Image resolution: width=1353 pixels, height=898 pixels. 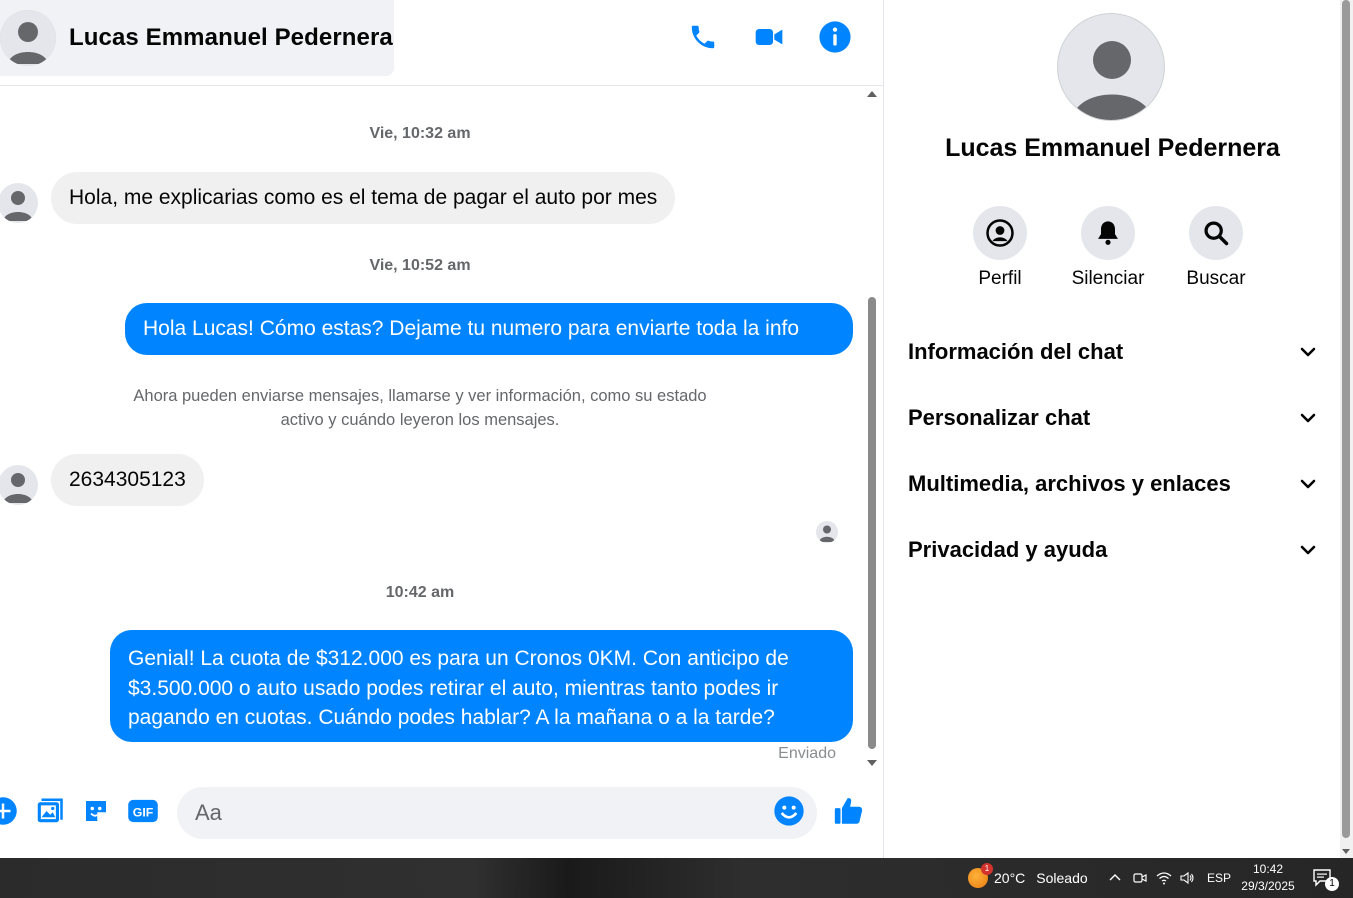 I want to click on profile-action-button: Perfil, so click(x=1000, y=248).